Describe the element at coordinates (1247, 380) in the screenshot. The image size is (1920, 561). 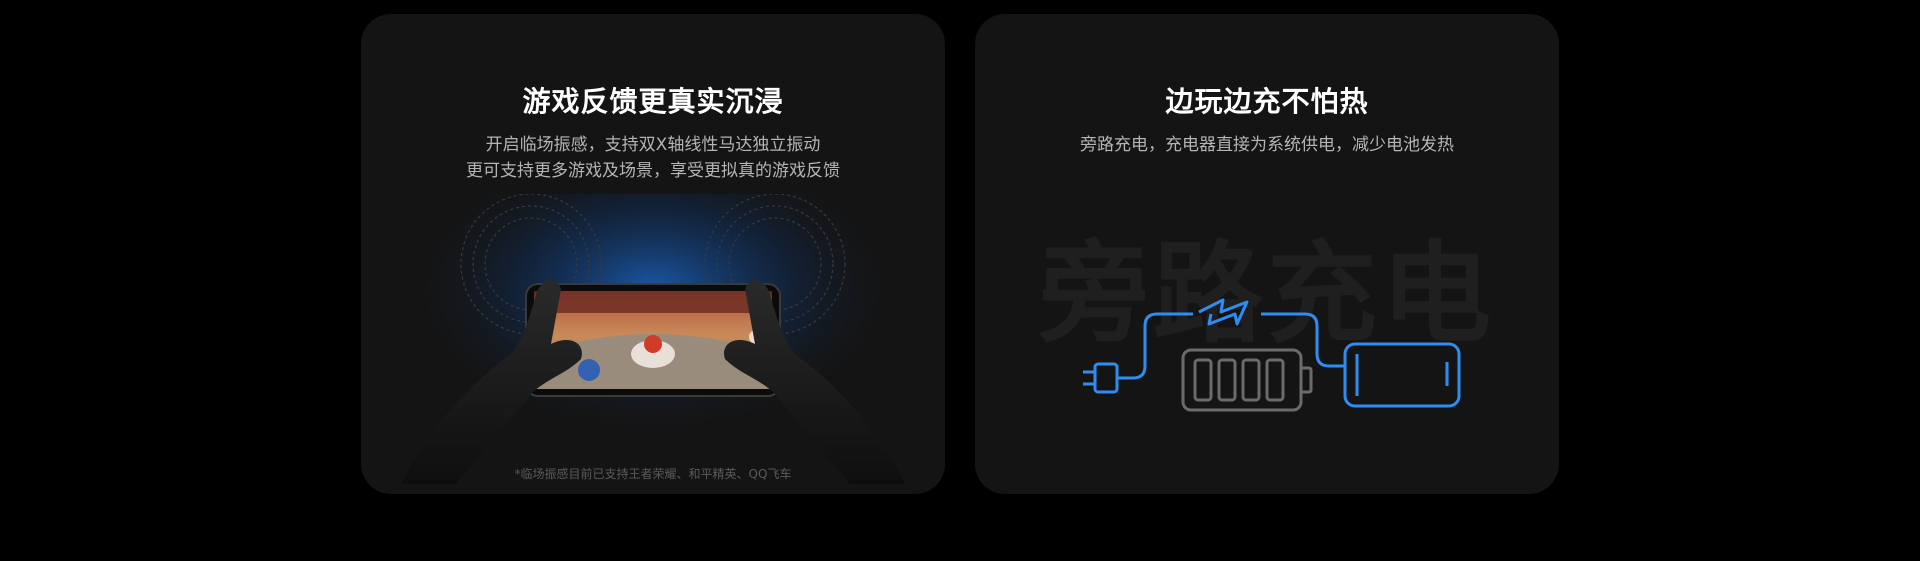
I see `battery-icon` at that location.